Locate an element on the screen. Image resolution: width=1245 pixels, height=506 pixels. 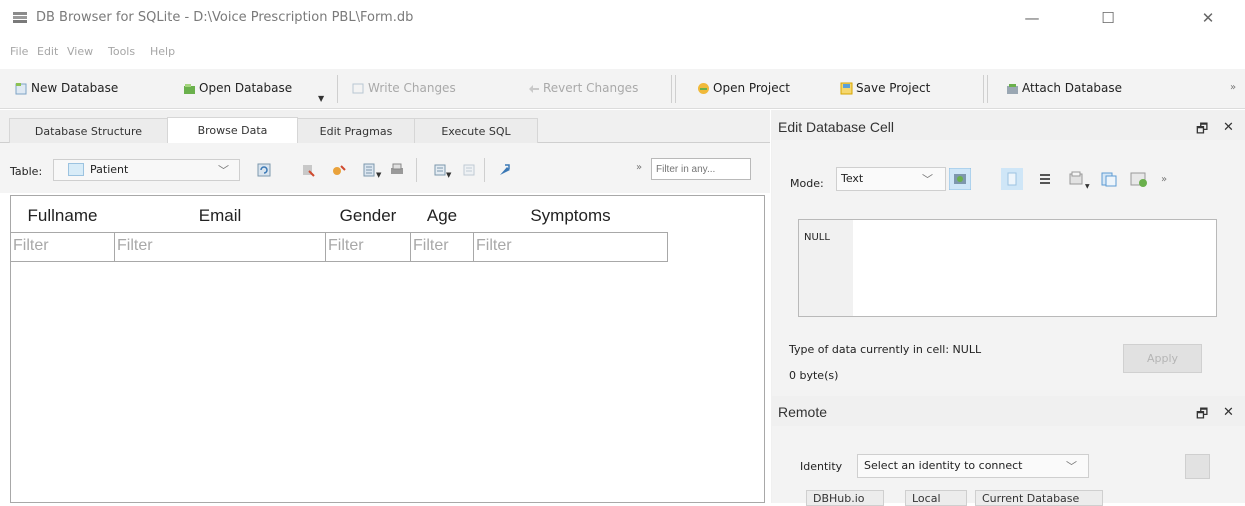
edit-cell-overflow-button: » is located at coordinates (1164, 179).